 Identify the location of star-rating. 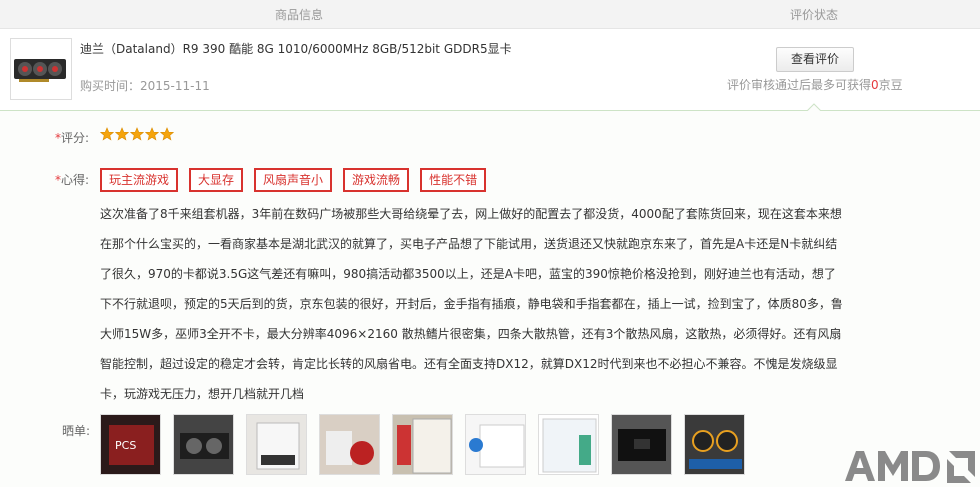
(137, 134).